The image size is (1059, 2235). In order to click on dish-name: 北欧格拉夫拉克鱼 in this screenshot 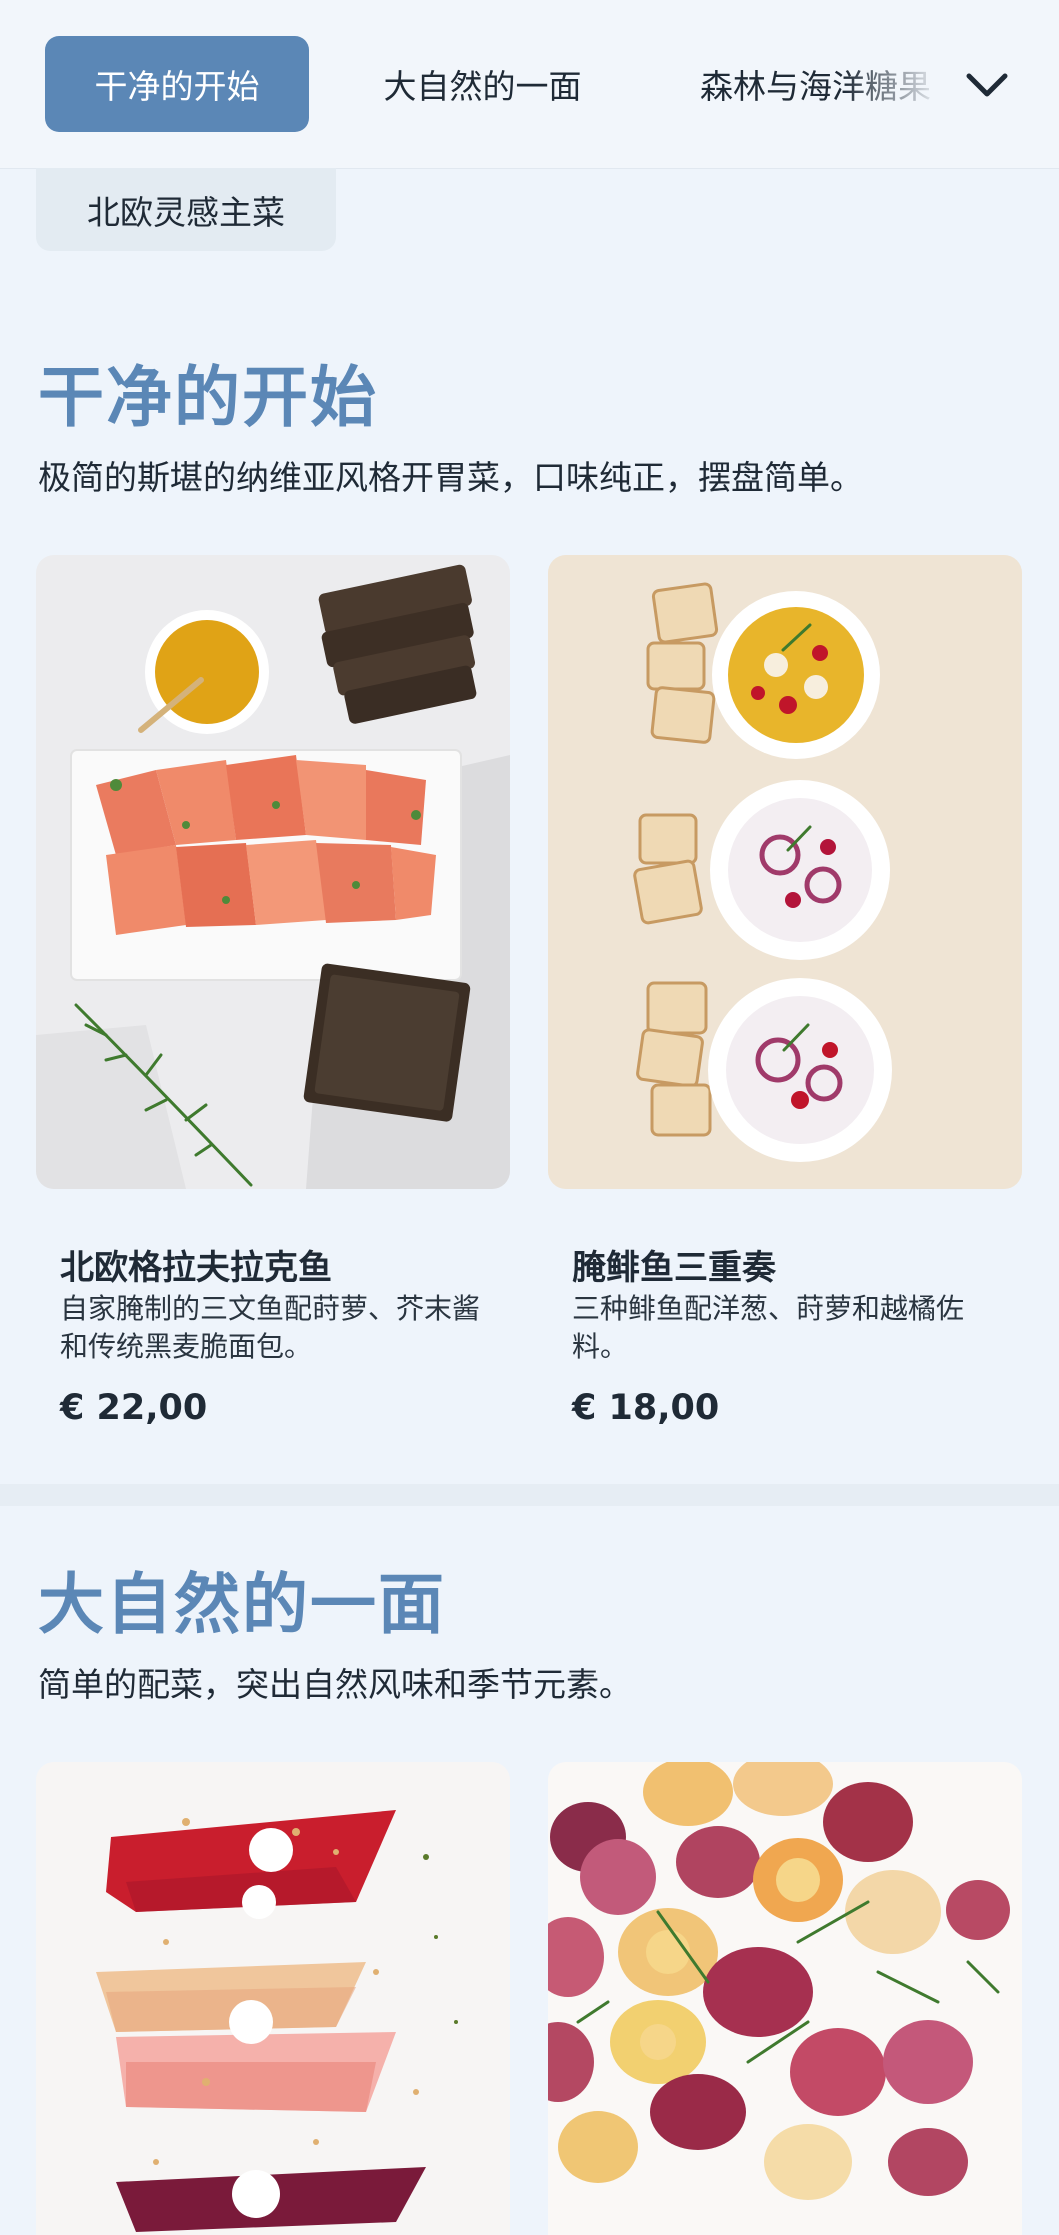, I will do `click(196, 1268)`.